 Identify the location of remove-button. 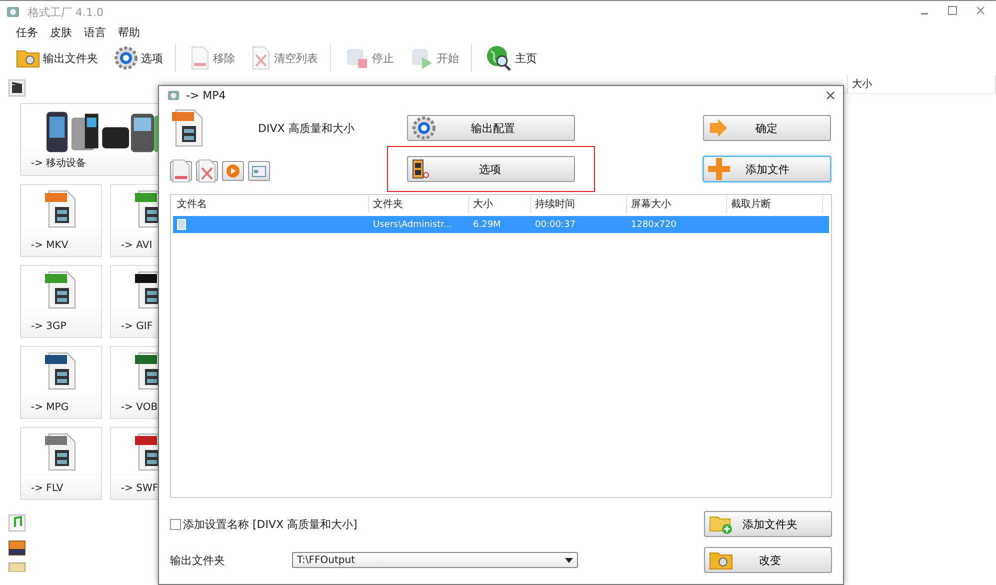
(181, 171).